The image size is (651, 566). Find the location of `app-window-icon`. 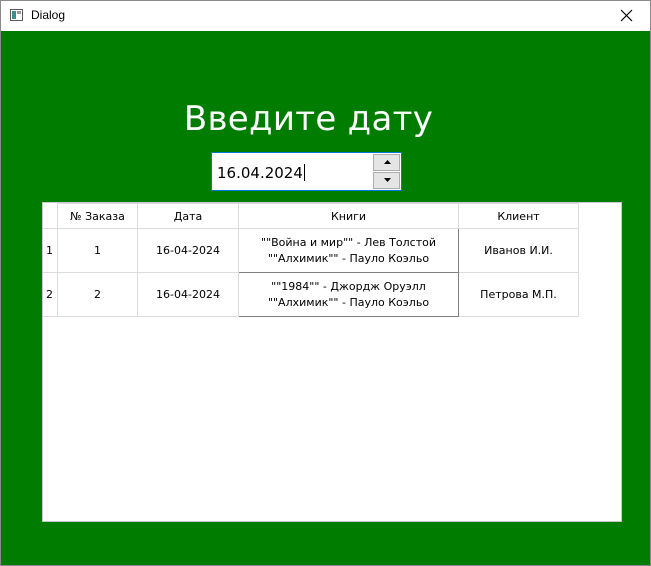

app-window-icon is located at coordinates (16, 15).